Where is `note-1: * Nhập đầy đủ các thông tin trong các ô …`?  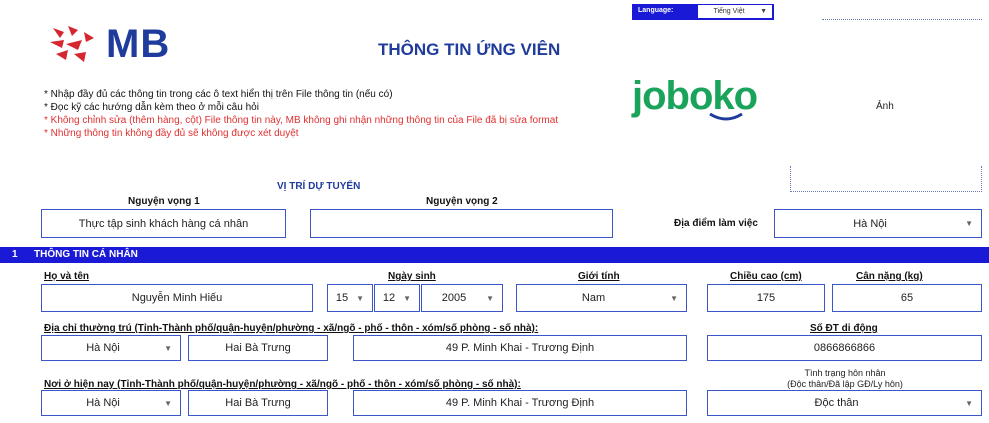 note-1: * Nhập đầy đủ các thông tin trong các ô … is located at coordinates (218, 94).